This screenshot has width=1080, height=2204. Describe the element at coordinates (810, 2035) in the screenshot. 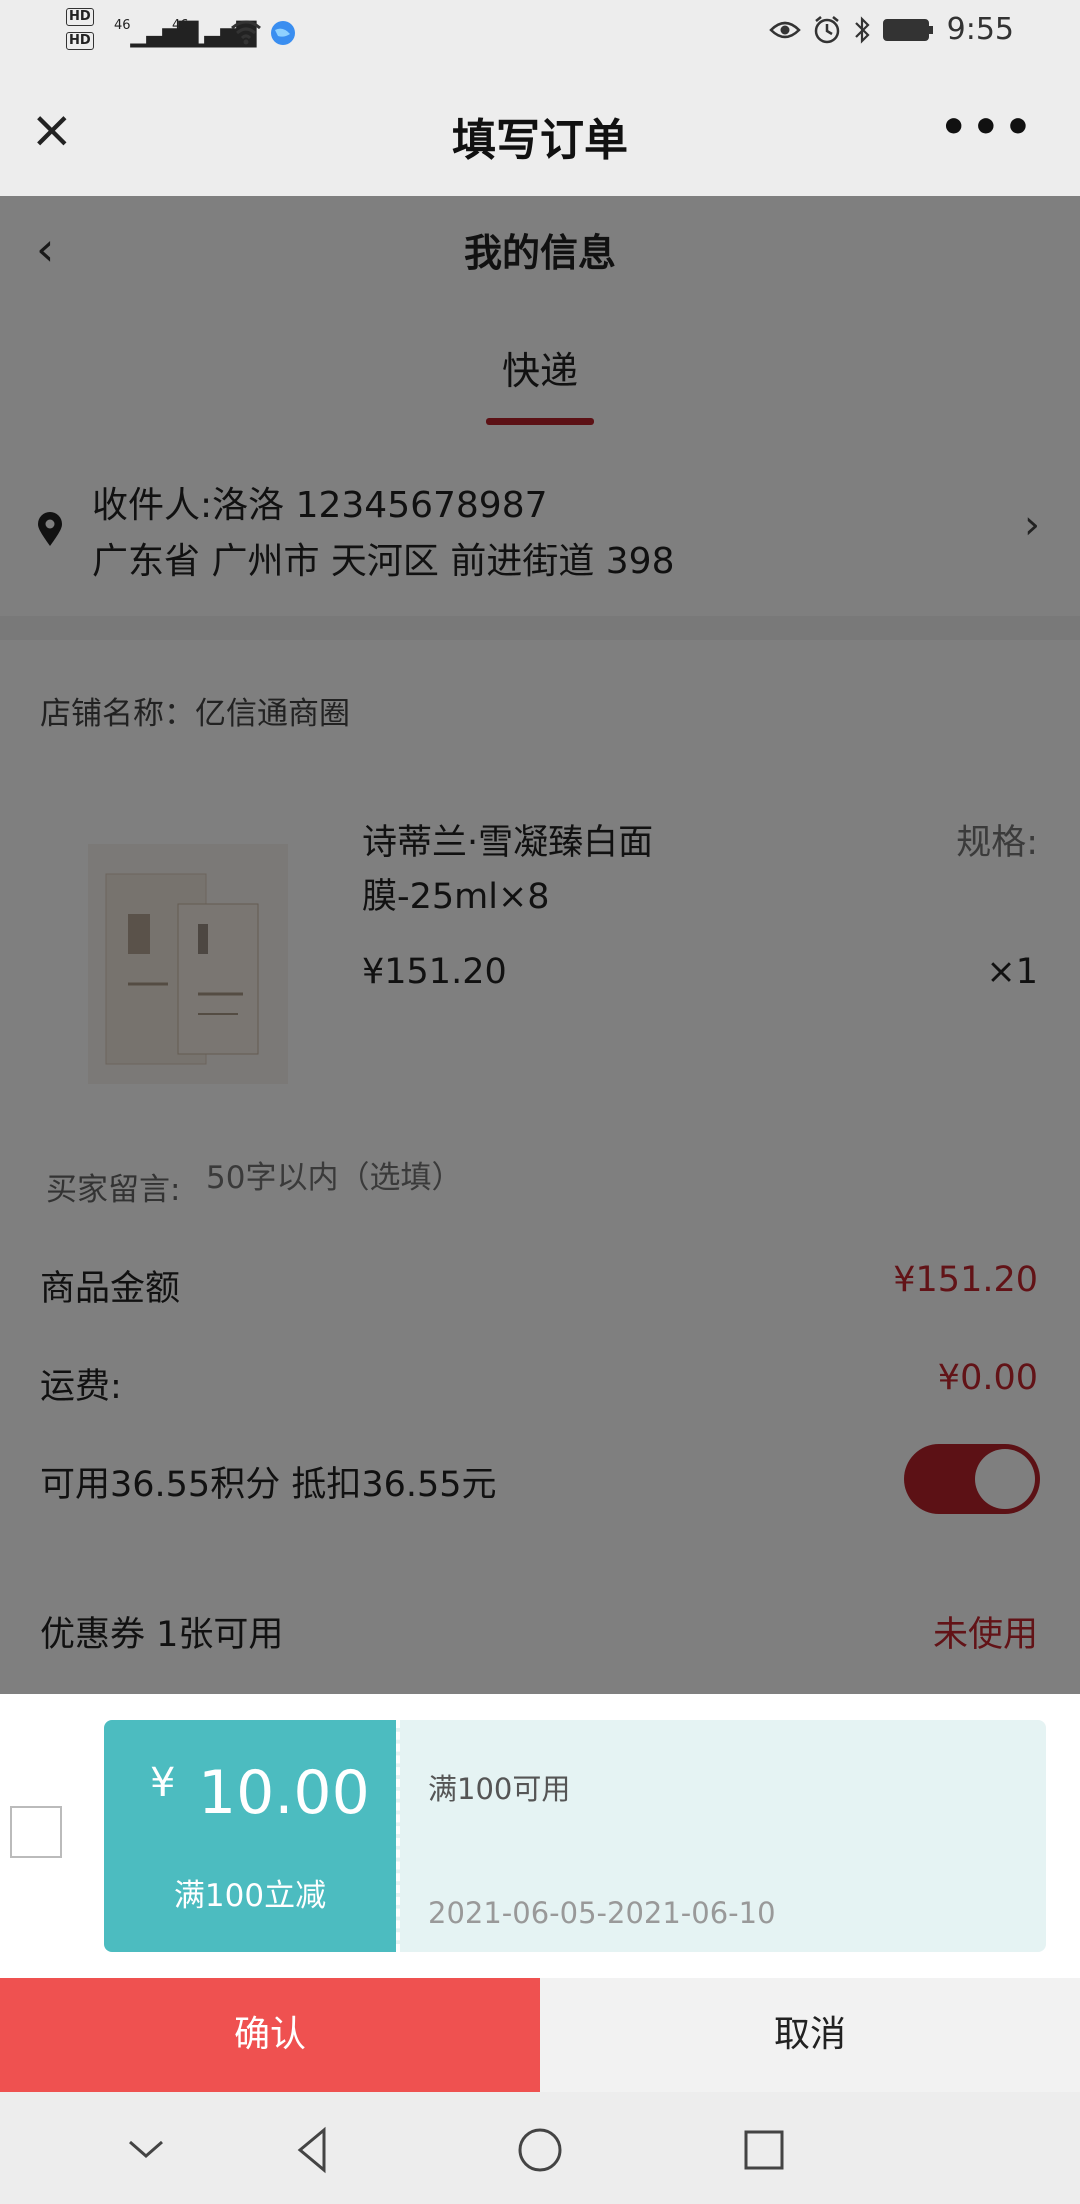

I see `cancel-button: 取消` at that location.